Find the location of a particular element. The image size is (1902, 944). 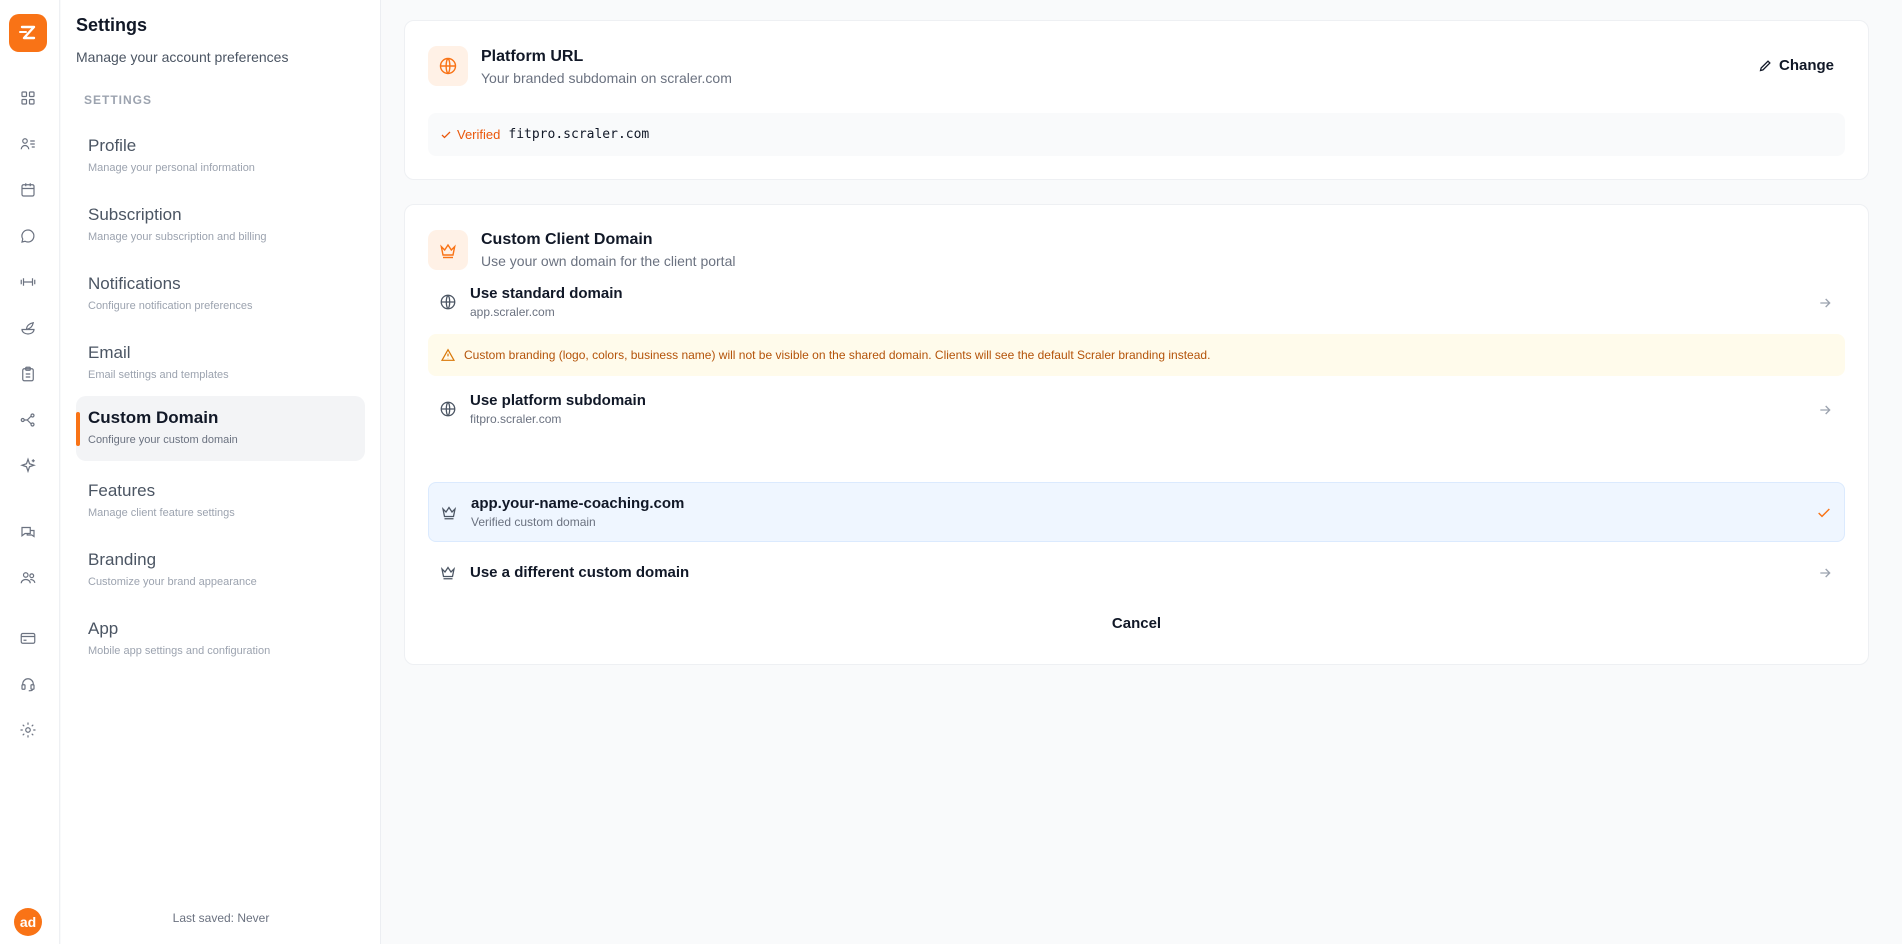

lightning-logo-icon is located at coordinates (27, 32).